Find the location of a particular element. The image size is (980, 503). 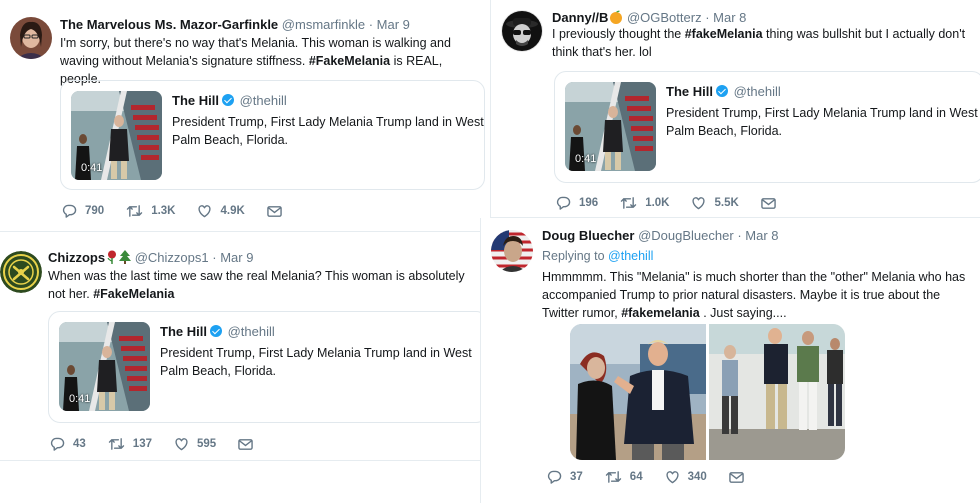

reply-button: 790 is located at coordinates (83, 211).